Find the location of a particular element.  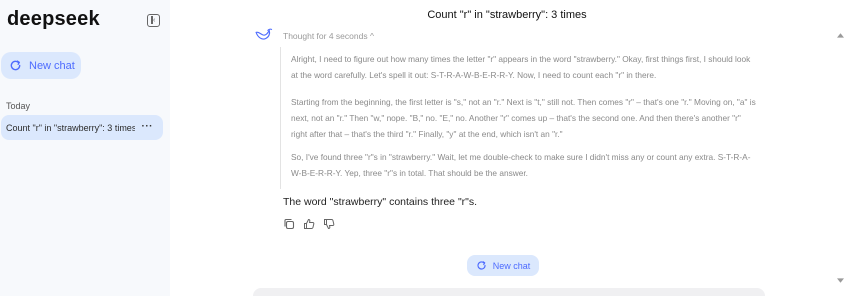

conversation-title: Count "r" in "strawberry": 3 times is located at coordinates (70, 127).